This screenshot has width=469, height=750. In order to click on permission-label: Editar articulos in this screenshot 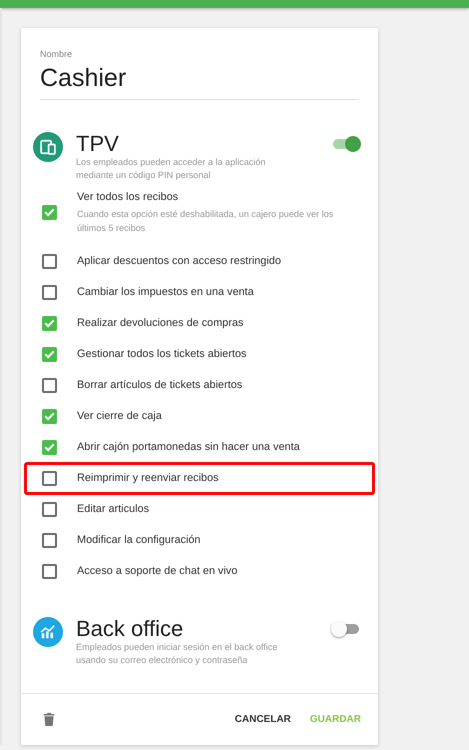, I will do `click(113, 509)`.